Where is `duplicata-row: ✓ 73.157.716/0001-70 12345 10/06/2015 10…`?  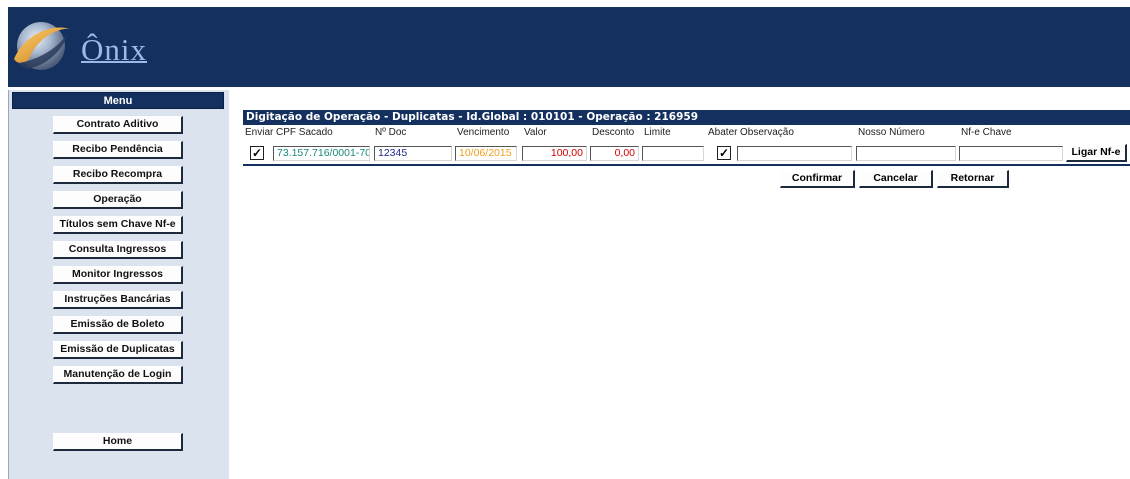
duplicata-row: ✓ 73.157.716/0001-70 12345 10/06/2015 10… is located at coordinates (686, 153).